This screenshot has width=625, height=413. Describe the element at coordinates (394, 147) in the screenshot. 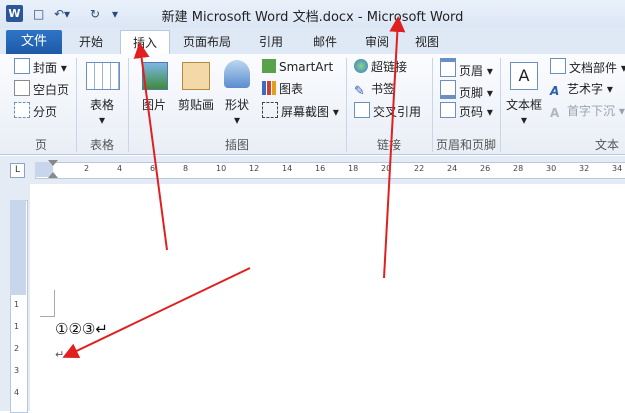

I see `arrow-to-title` at that location.